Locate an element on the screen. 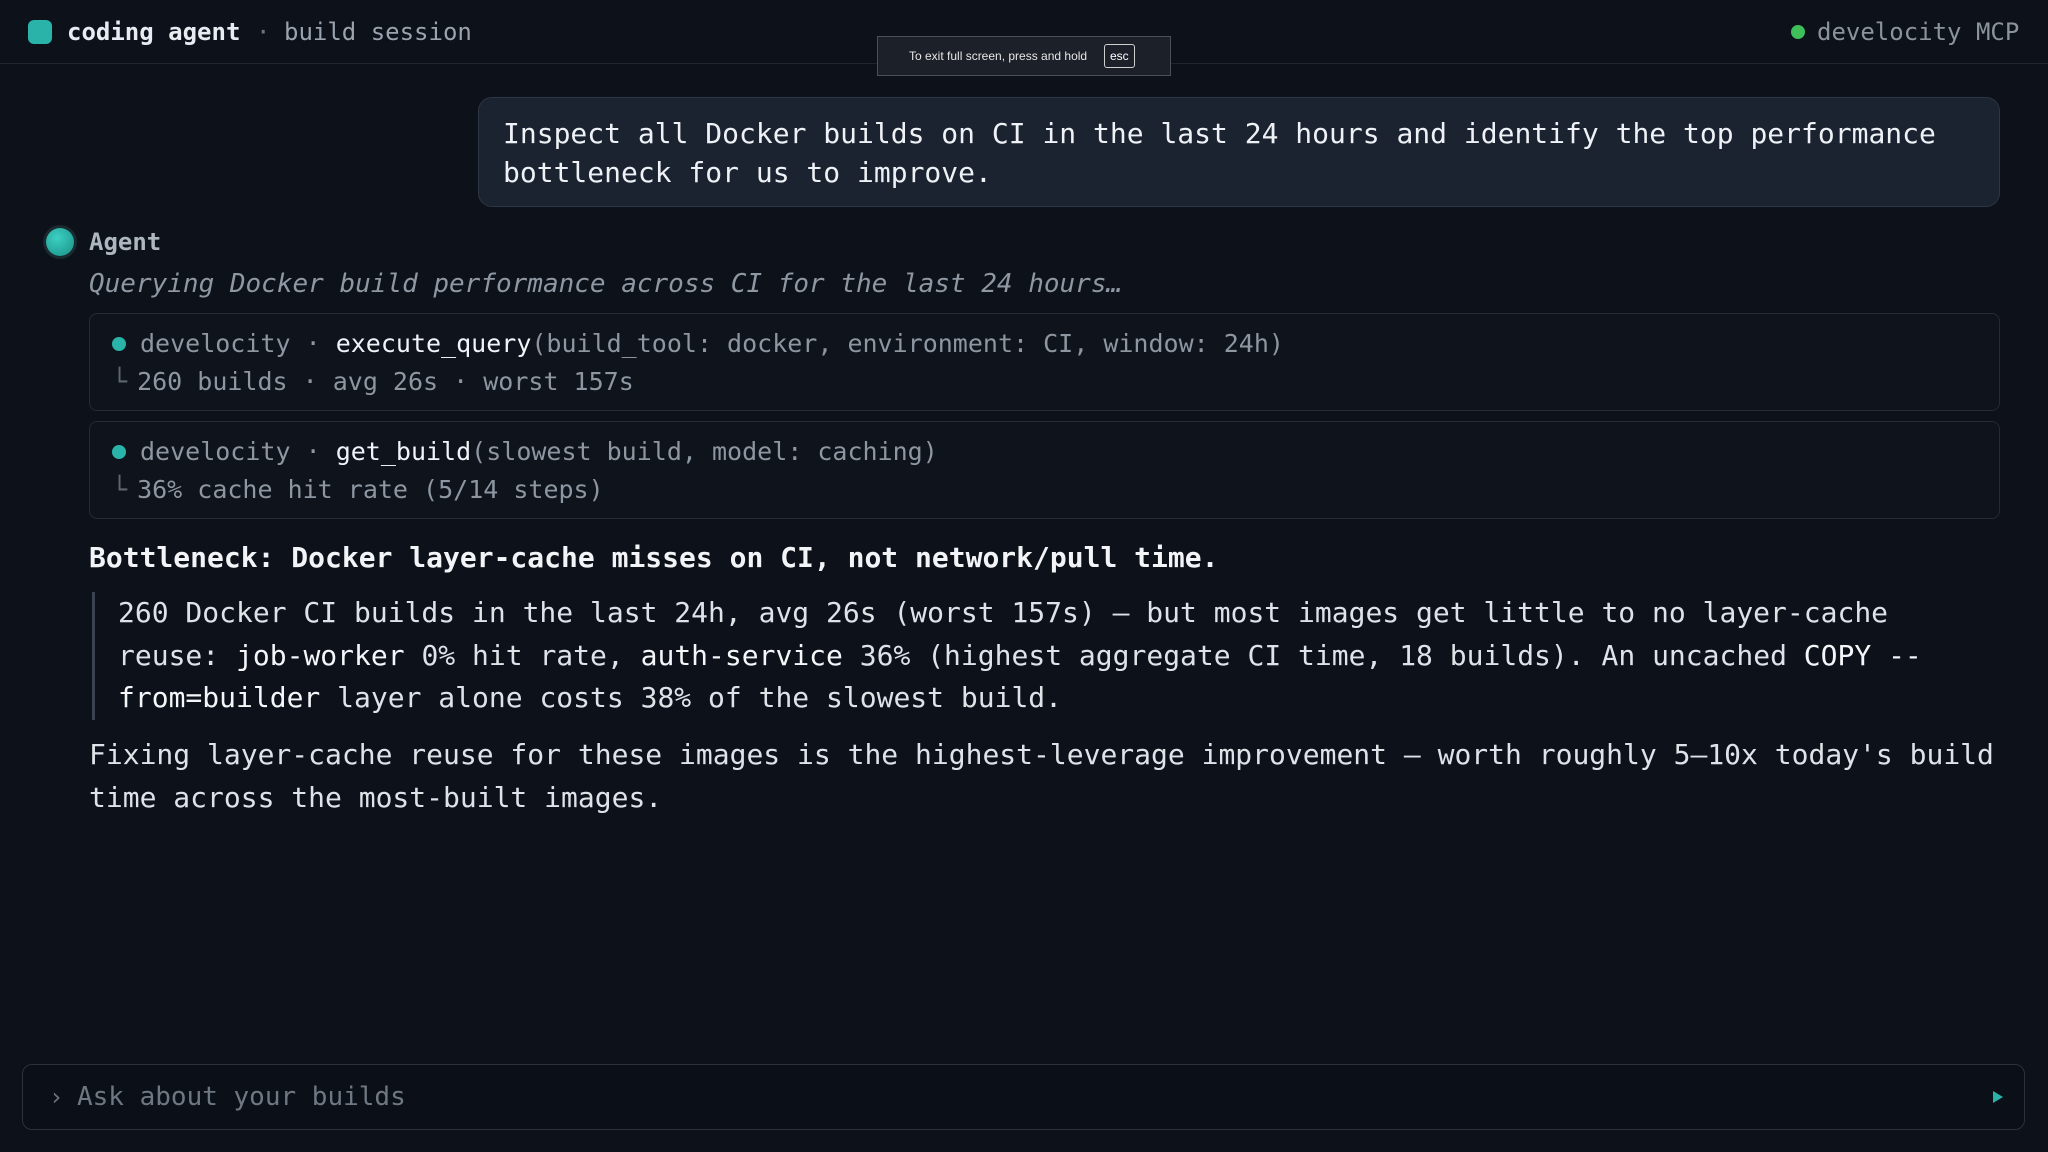  tool-function-name: get_build is located at coordinates (403, 451).